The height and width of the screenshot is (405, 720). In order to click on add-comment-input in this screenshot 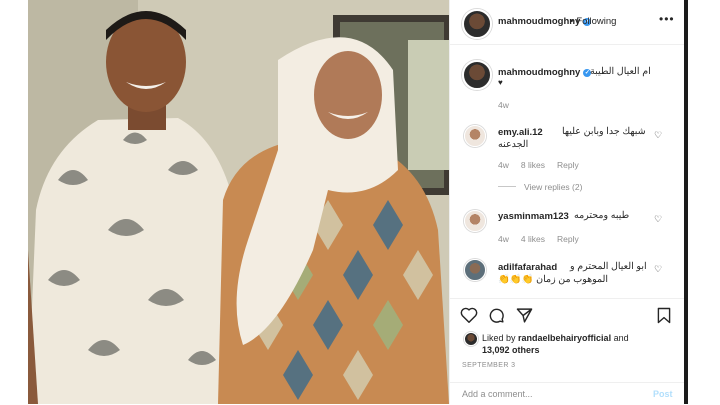, I will do `click(552, 394)`.